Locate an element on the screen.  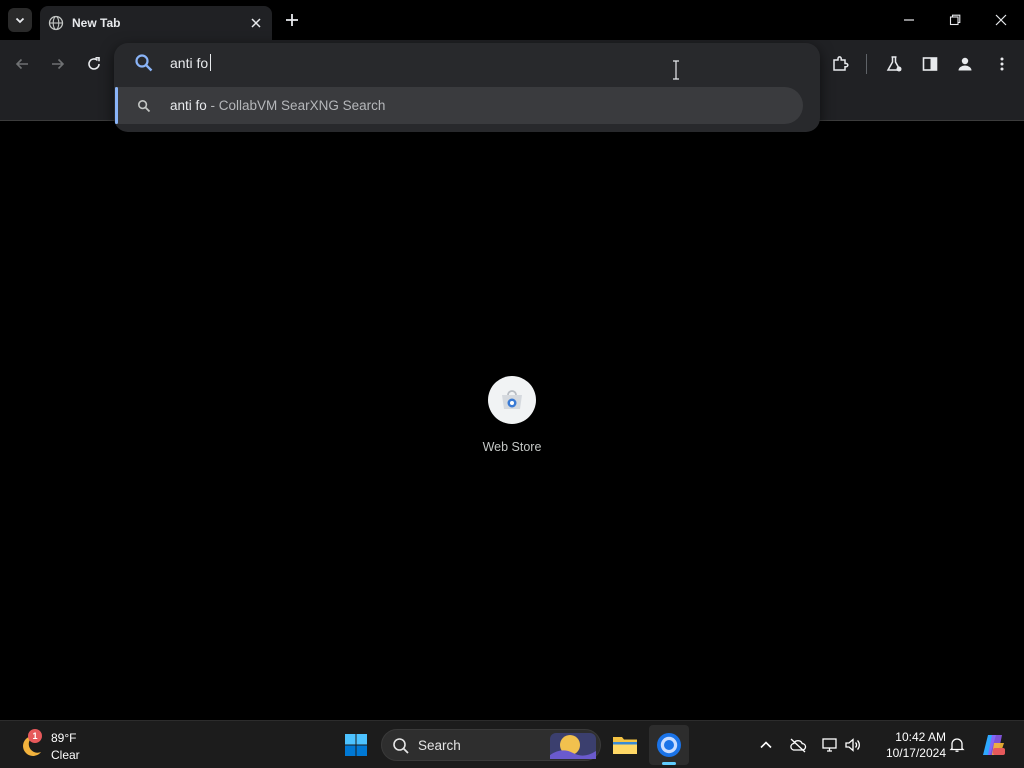
new-tab-button is located at coordinates (292, 20).